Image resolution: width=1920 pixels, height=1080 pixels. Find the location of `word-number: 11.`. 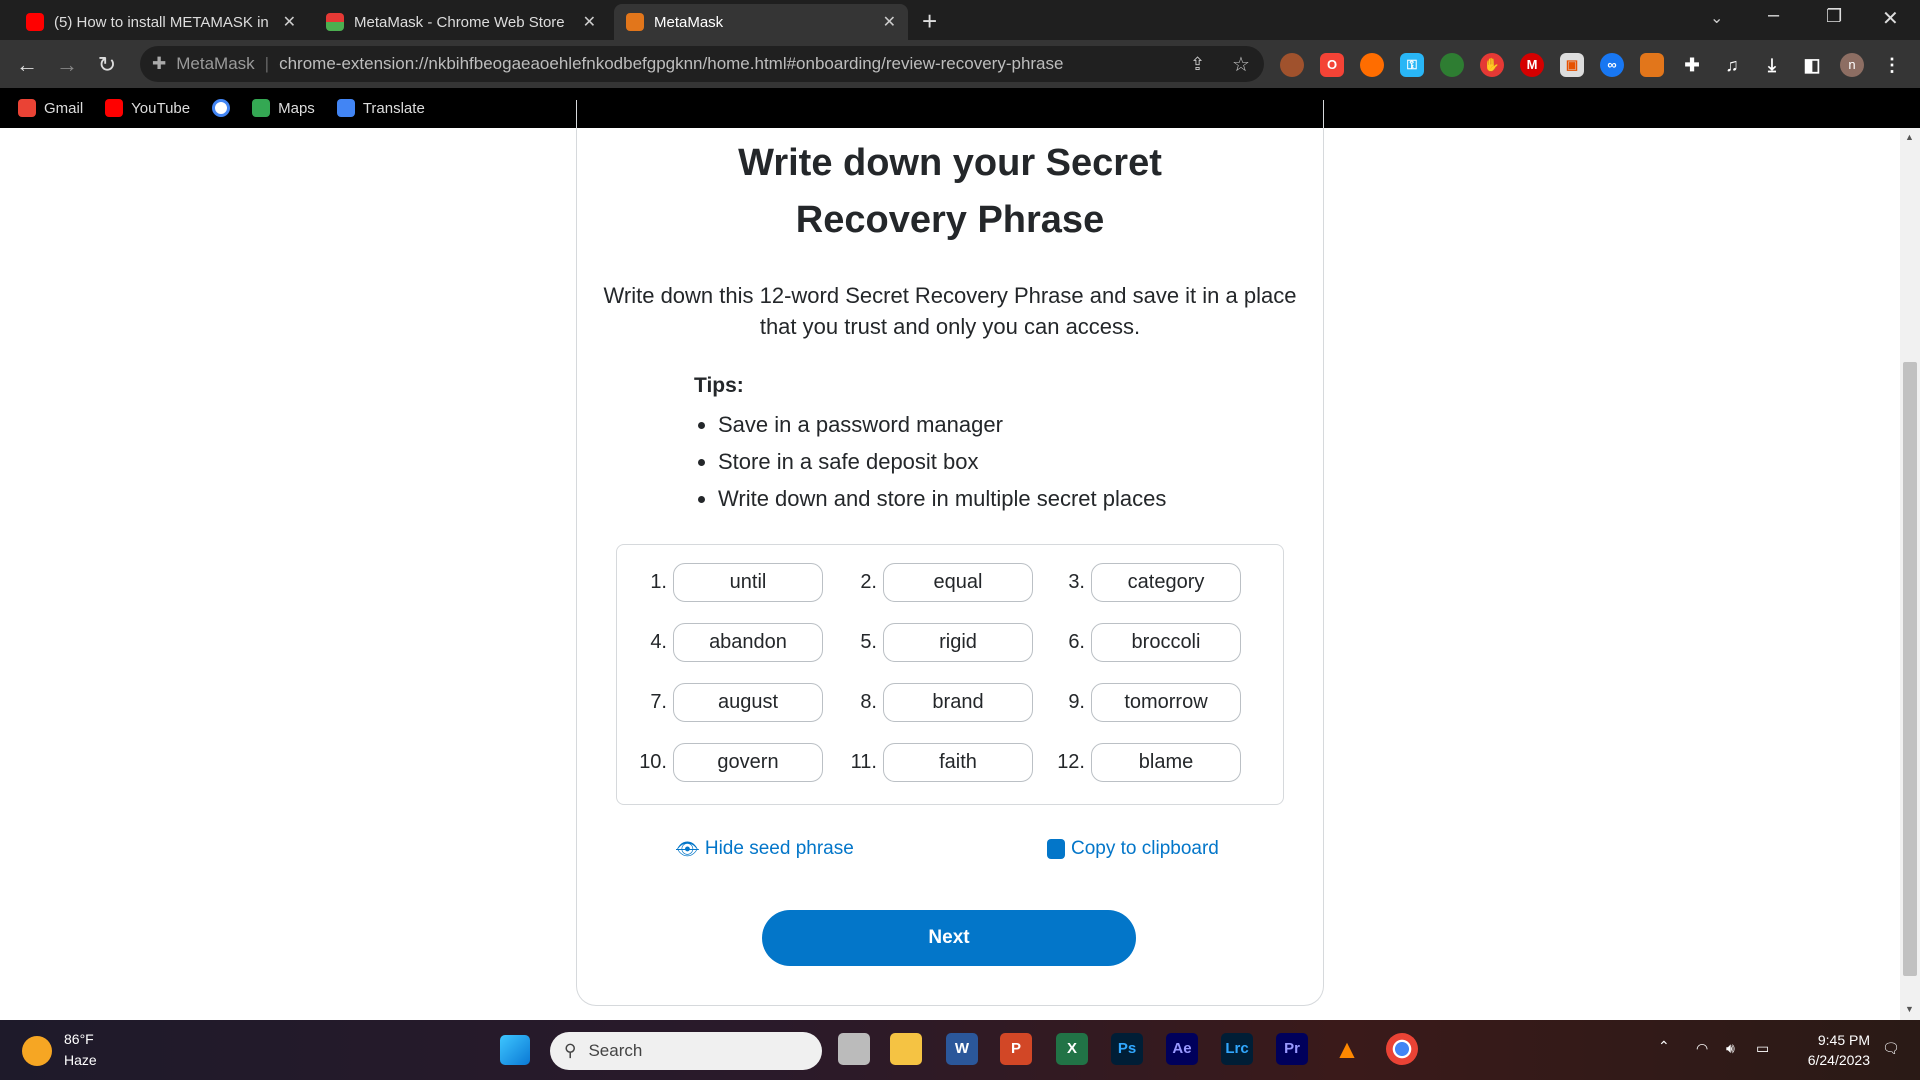

word-number: 11. is located at coordinates (863, 762).